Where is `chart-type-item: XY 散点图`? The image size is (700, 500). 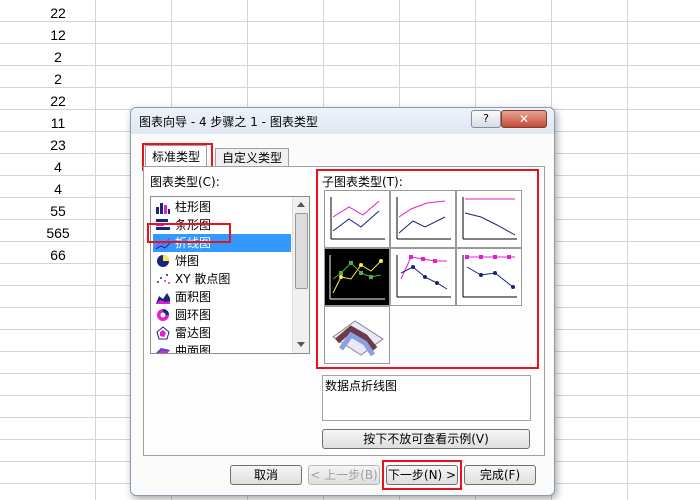 chart-type-item: XY 散点图 is located at coordinates (222, 279).